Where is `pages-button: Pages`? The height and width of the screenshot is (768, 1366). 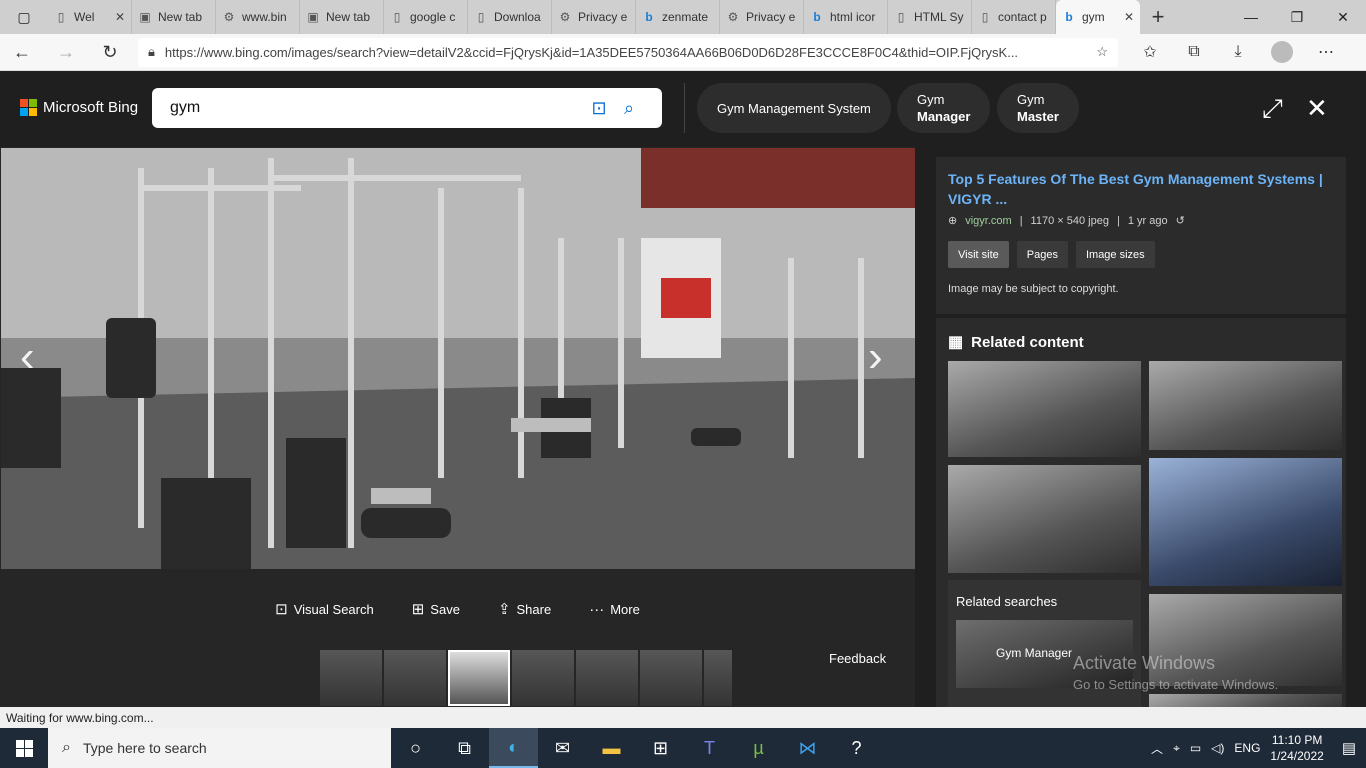
pages-button: Pages is located at coordinates (1042, 254).